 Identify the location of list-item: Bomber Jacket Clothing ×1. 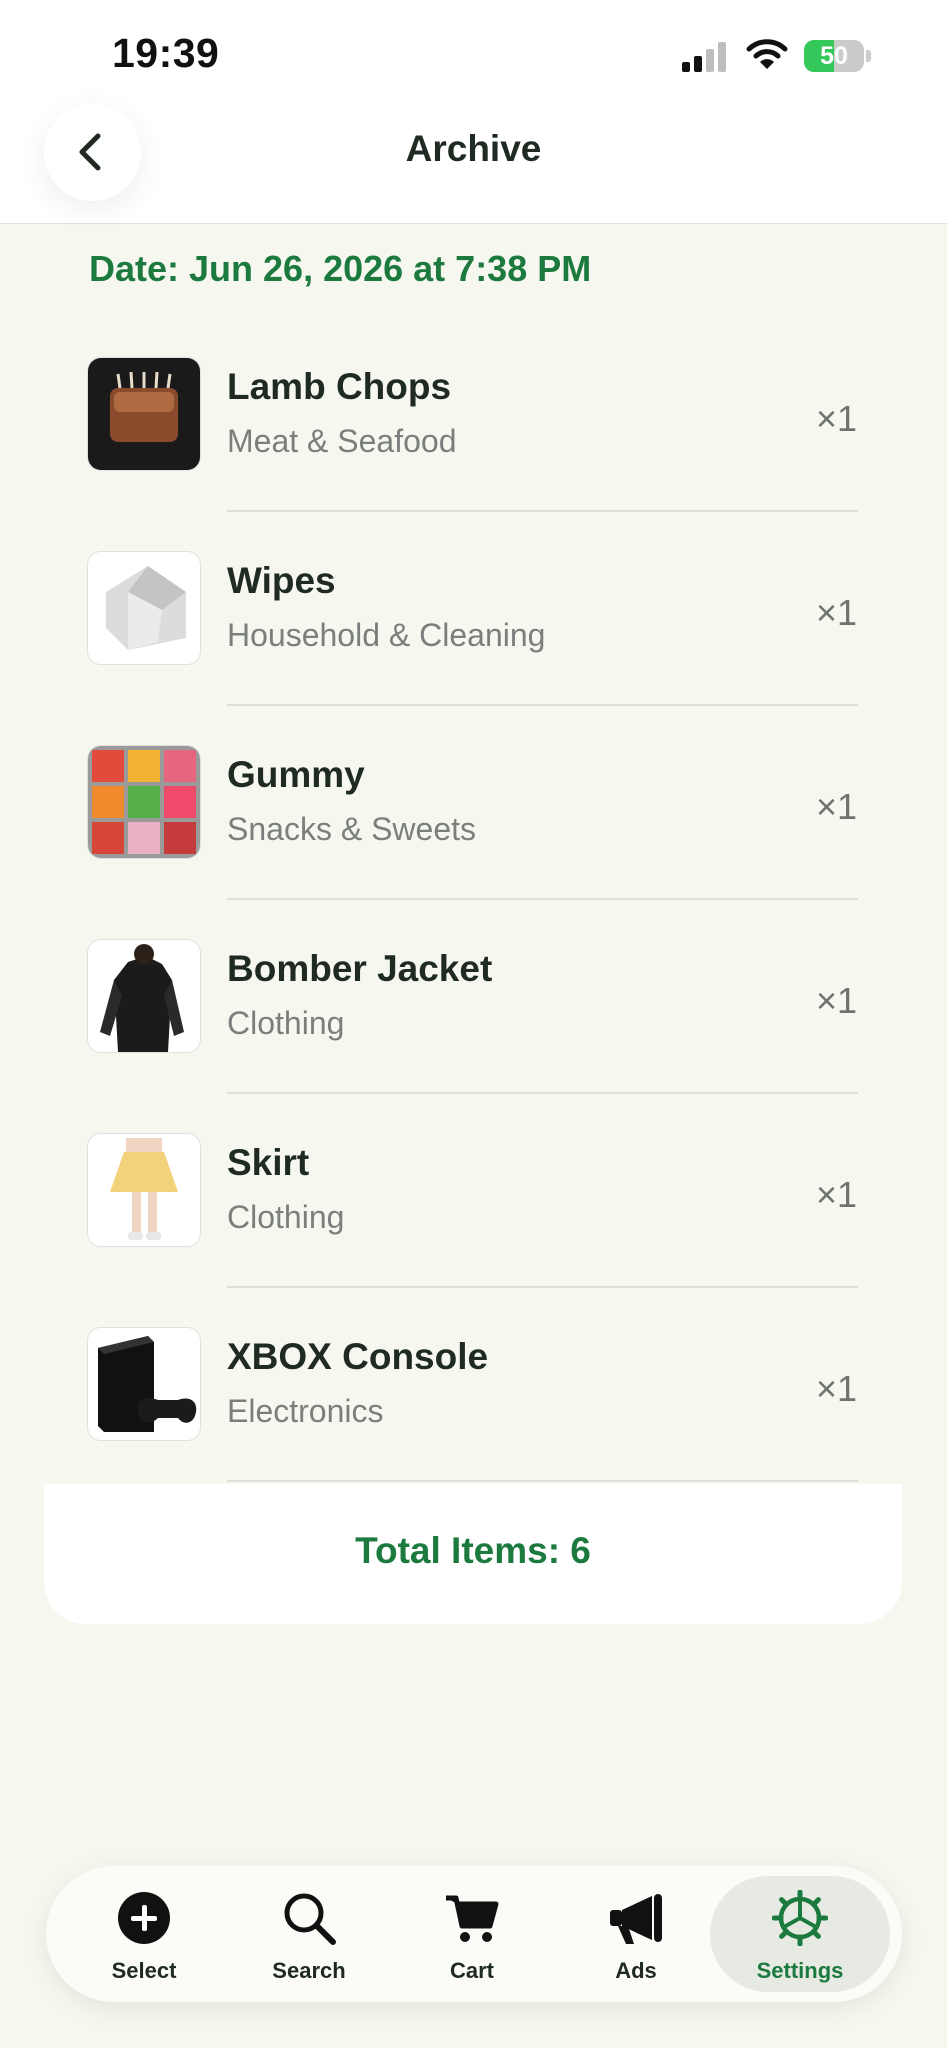
(473, 1009).